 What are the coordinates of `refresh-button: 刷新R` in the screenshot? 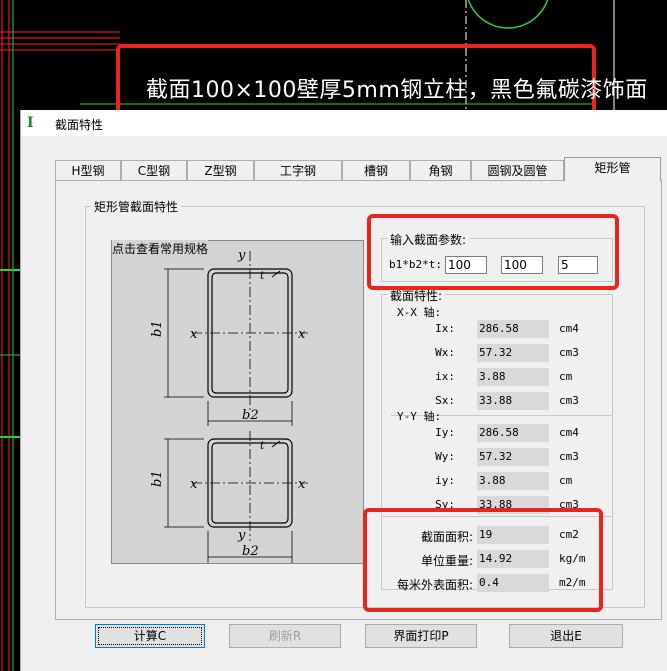 It's located at (285, 636).